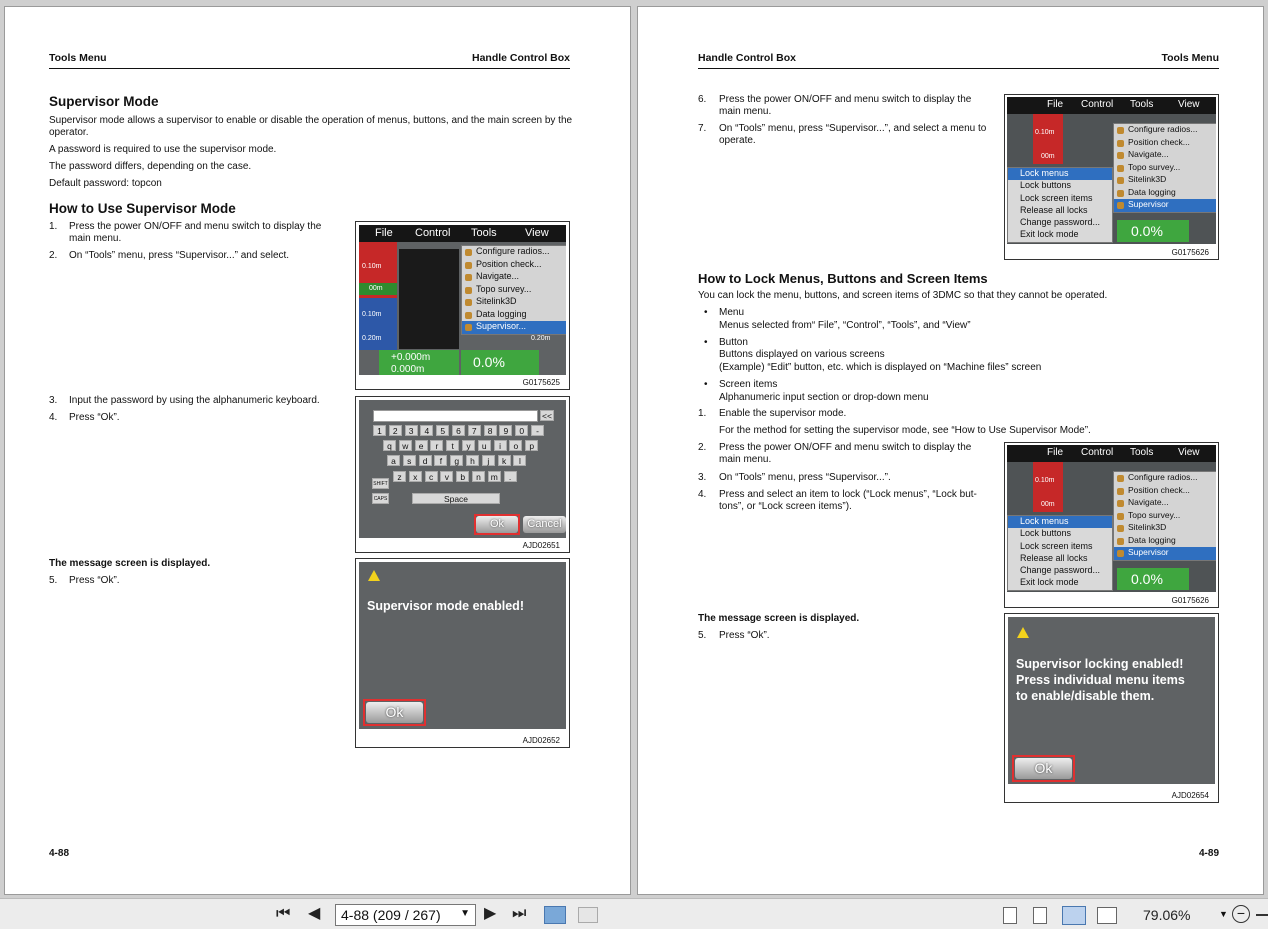 The height and width of the screenshot is (929, 1268). Describe the element at coordinates (395, 430) in the screenshot. I see `key-2: 2` at that location.